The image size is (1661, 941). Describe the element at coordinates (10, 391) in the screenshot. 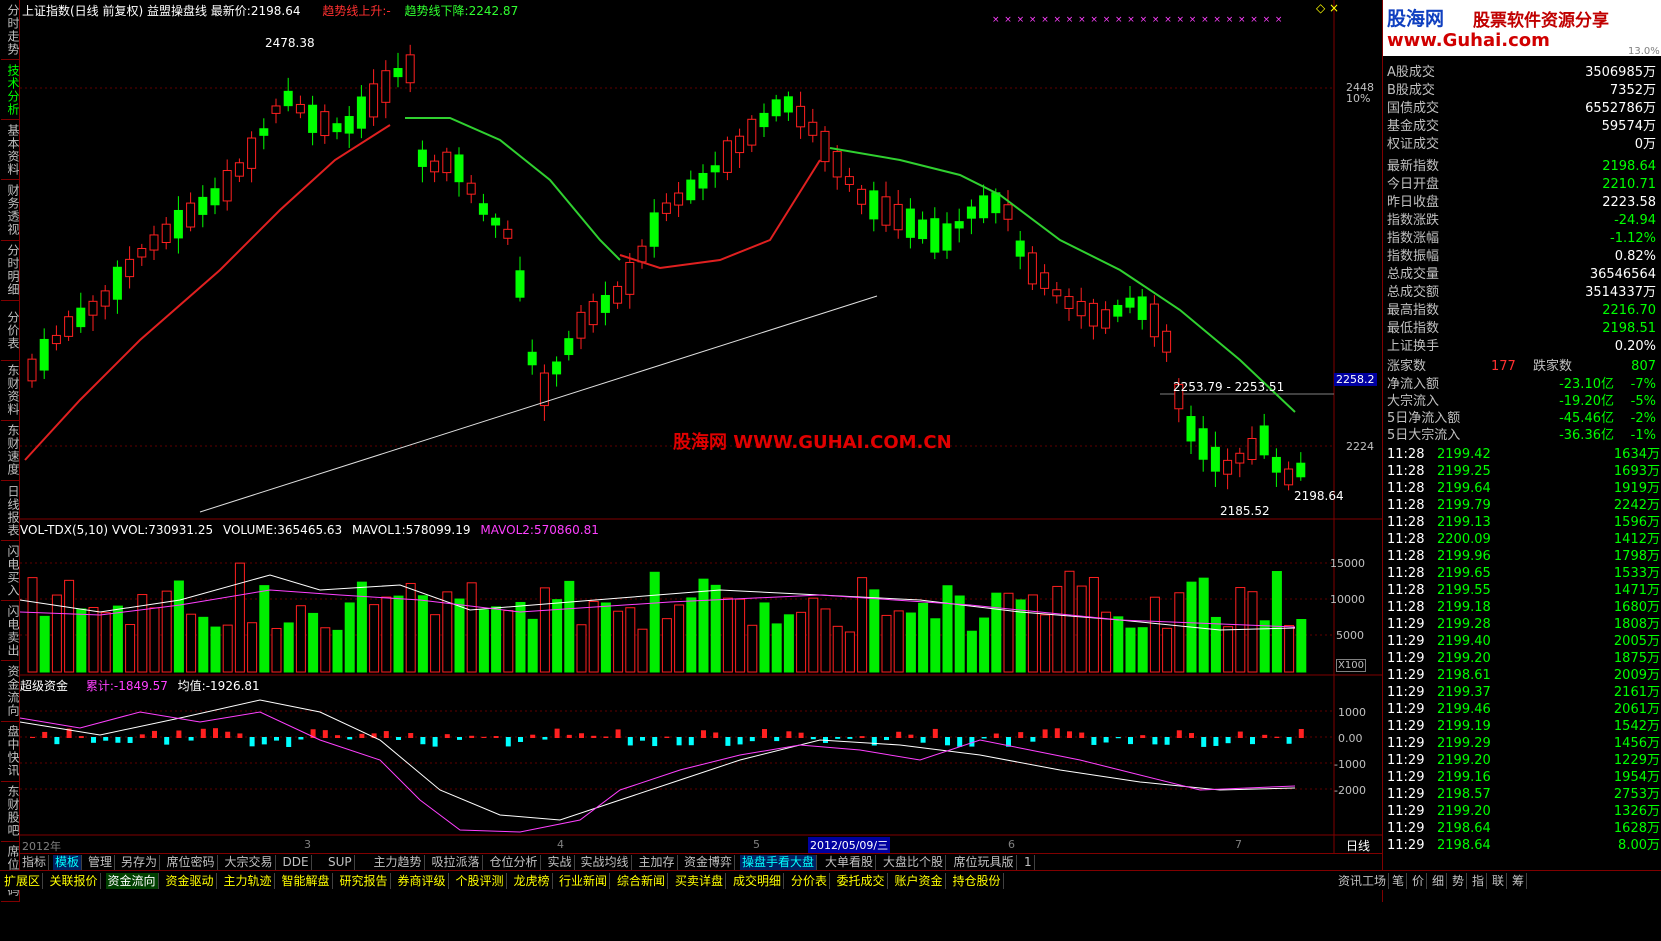

I see `sidebar-tab-6: 东财资料` at that location.